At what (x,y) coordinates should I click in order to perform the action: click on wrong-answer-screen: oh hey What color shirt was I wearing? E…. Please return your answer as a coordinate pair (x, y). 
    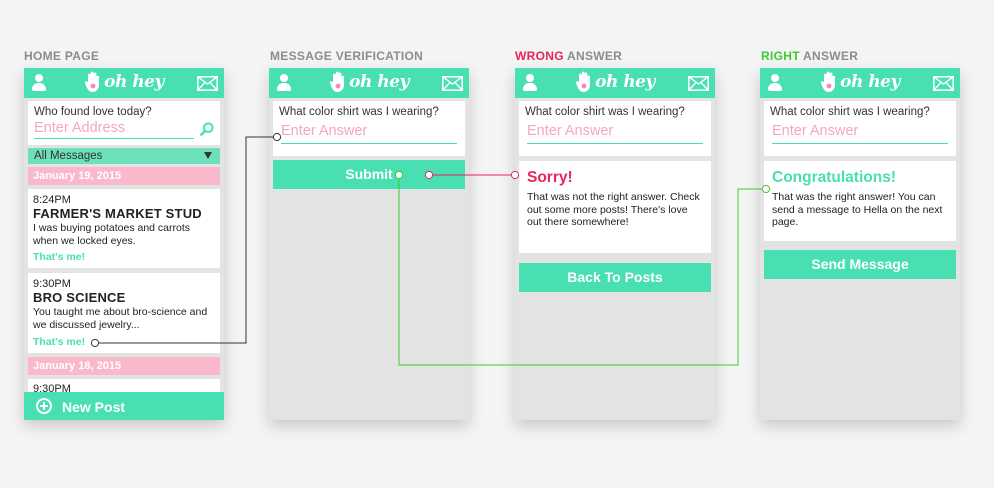
    Looking at the image, I should click on (615, 244).